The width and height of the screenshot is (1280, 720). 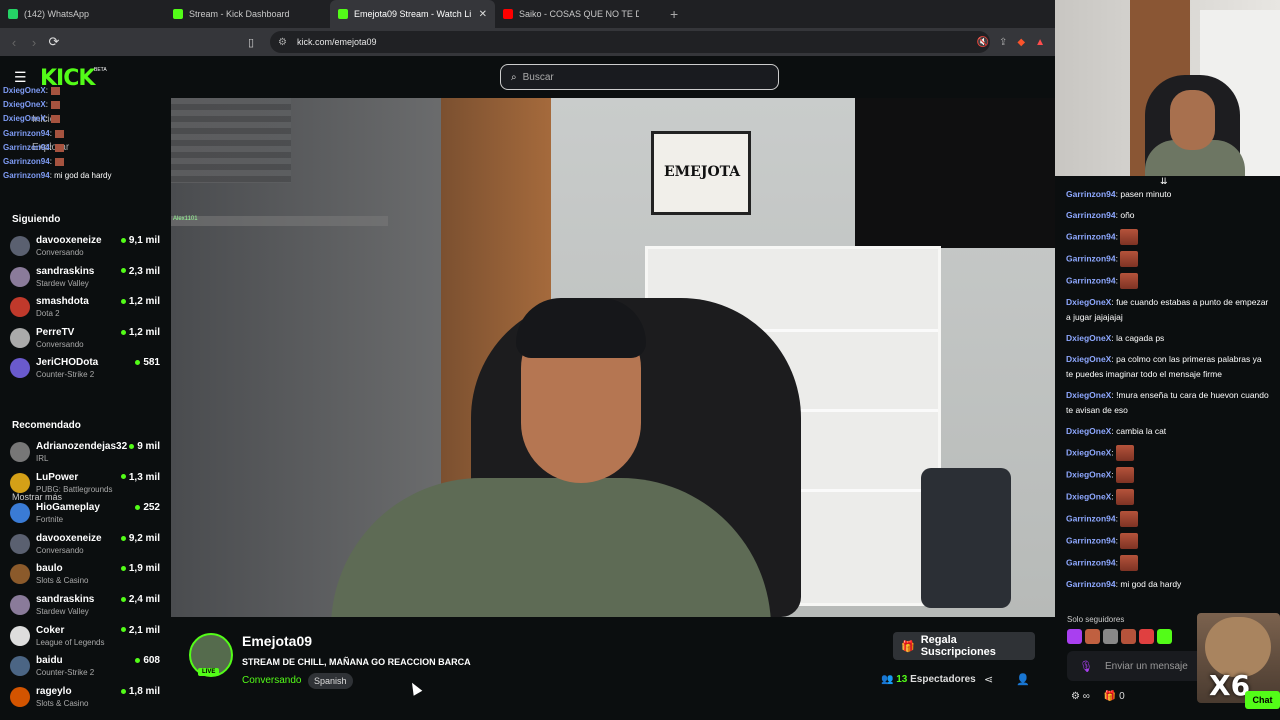 What do you see at coordinates (1140, 338) in the screenshot?
I see `chat-text: la cagada ps` at bounding box center [1140, 338].